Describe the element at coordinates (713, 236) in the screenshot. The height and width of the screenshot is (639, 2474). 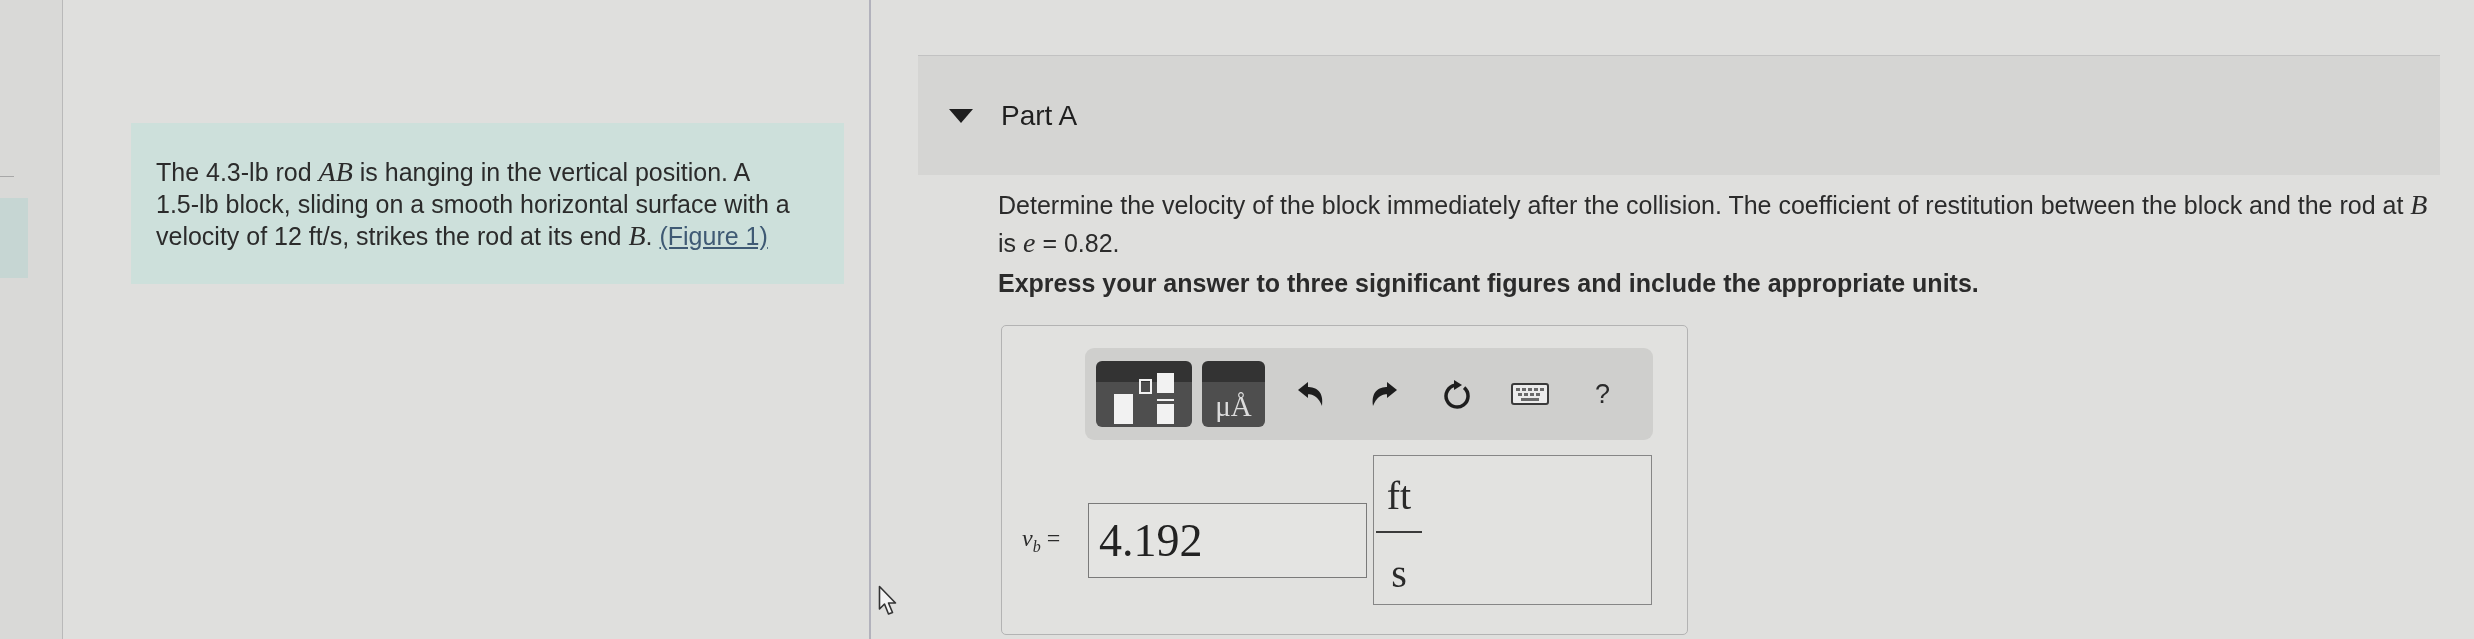
I see `figure-link: (Figure 1)` at that location.